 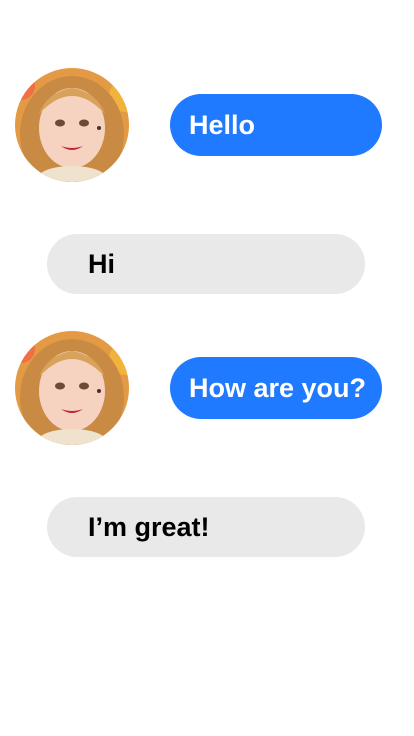 I want to click on message-bubble-outgoing: Hello, so click(x=276, y=125).